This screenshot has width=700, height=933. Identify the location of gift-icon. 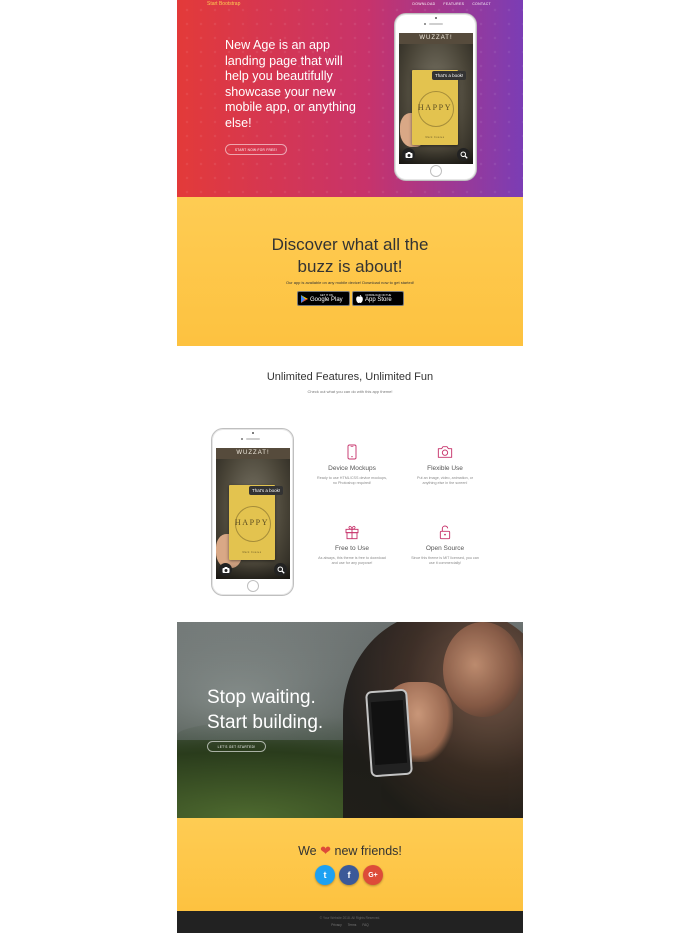
(352, 532).